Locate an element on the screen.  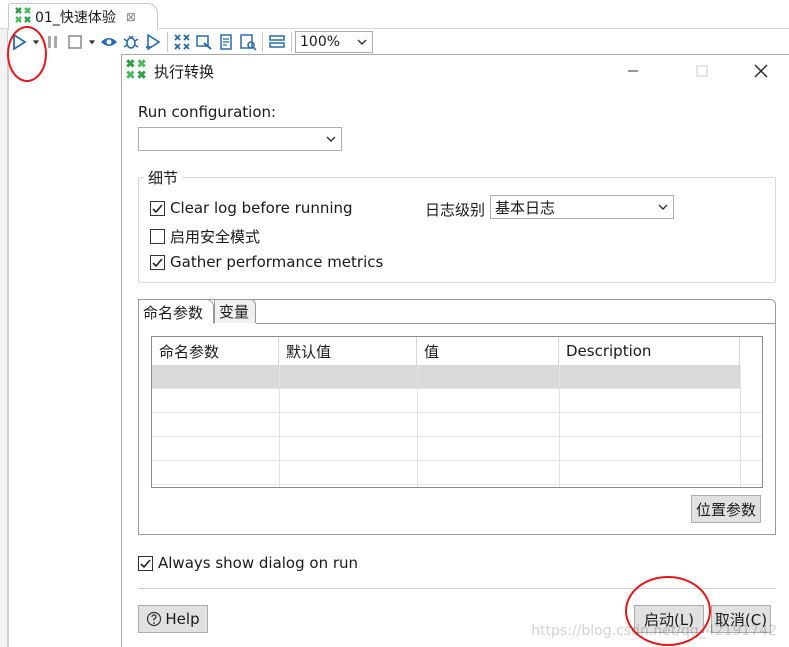
help-icon is located at coordinates (154, 619).